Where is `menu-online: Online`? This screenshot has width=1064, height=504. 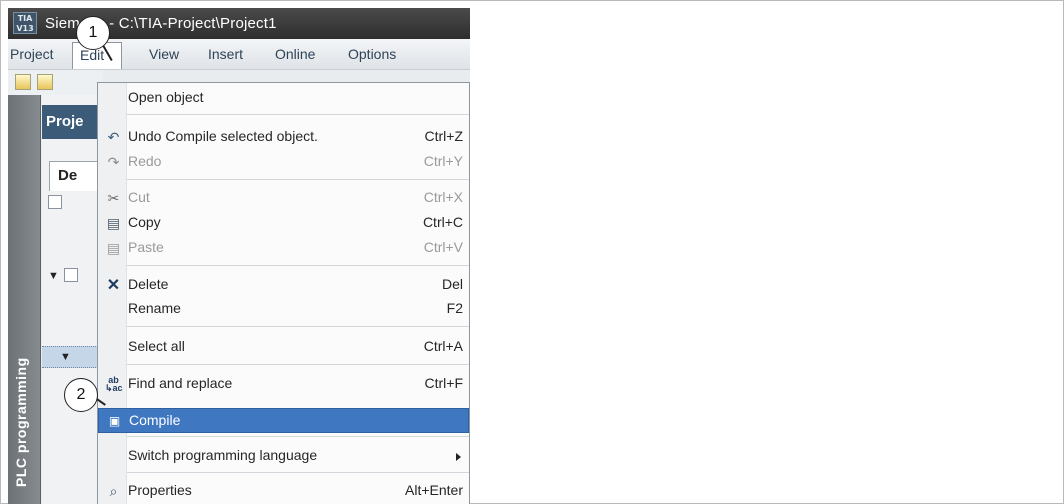
menu-online: Online is located at coordinates (295, 54).